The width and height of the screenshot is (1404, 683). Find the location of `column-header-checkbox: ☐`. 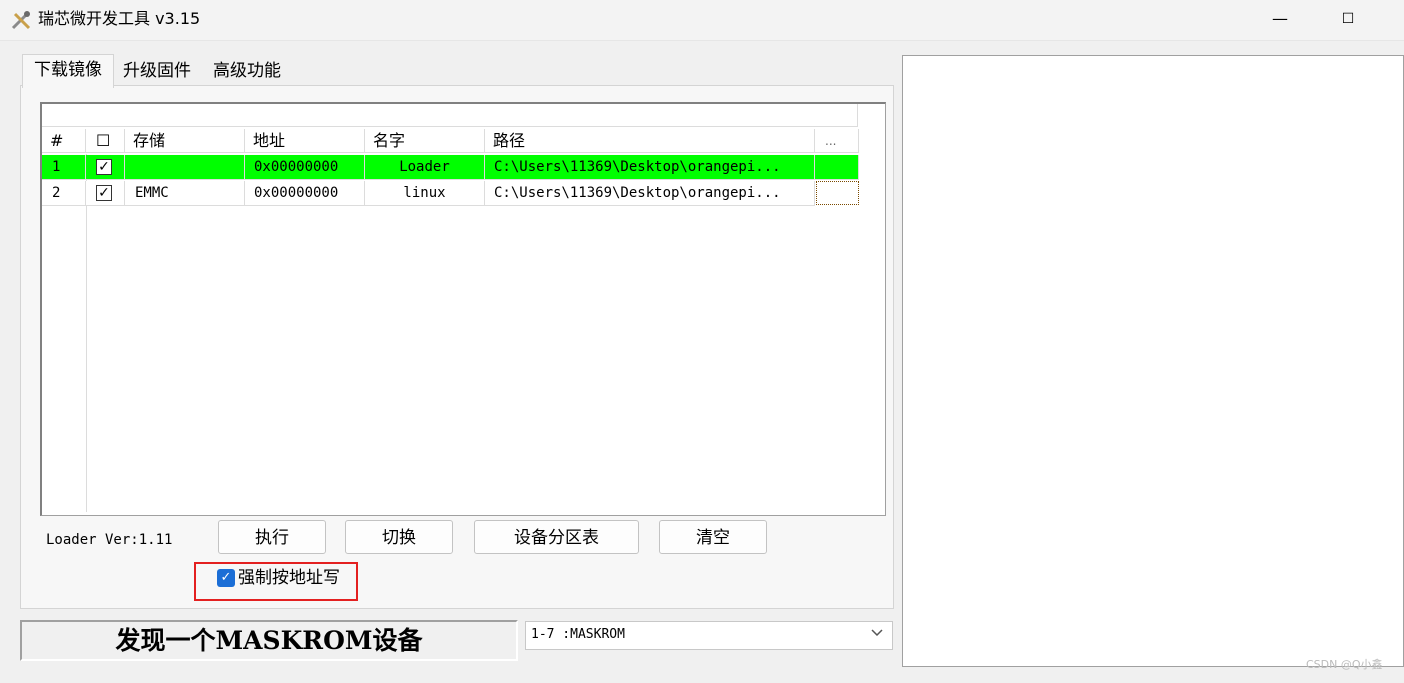

column-header-checkbox: ☐ is located at coordinates (105, 141).